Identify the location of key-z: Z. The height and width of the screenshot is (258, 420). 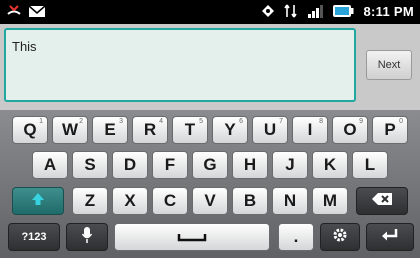
(90, 201).